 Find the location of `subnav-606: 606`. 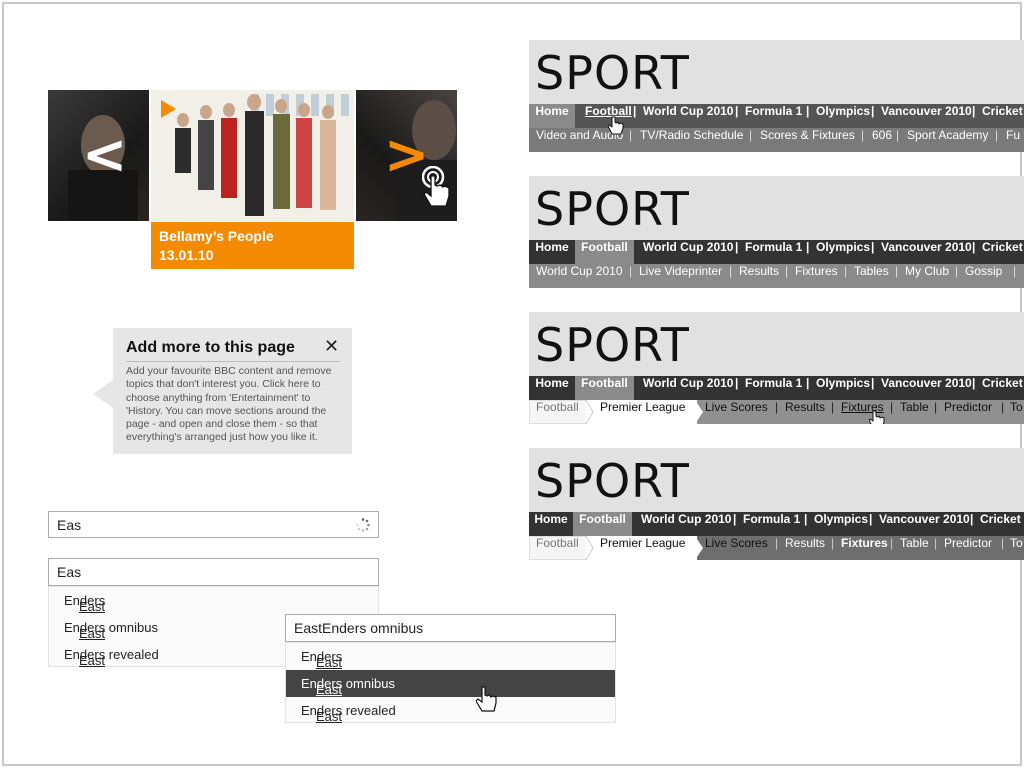

subnav-606: 606 is located at coordinates (882, 140).